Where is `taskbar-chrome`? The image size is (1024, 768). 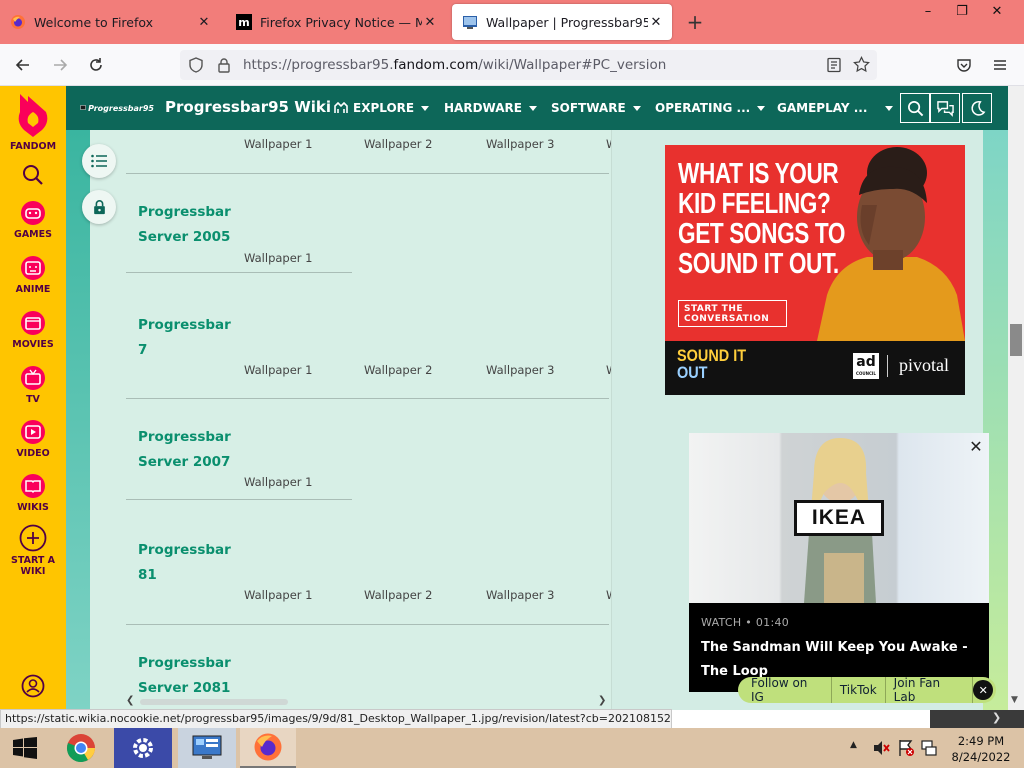 taskbar-chrome is located at coordinates (81, 748).